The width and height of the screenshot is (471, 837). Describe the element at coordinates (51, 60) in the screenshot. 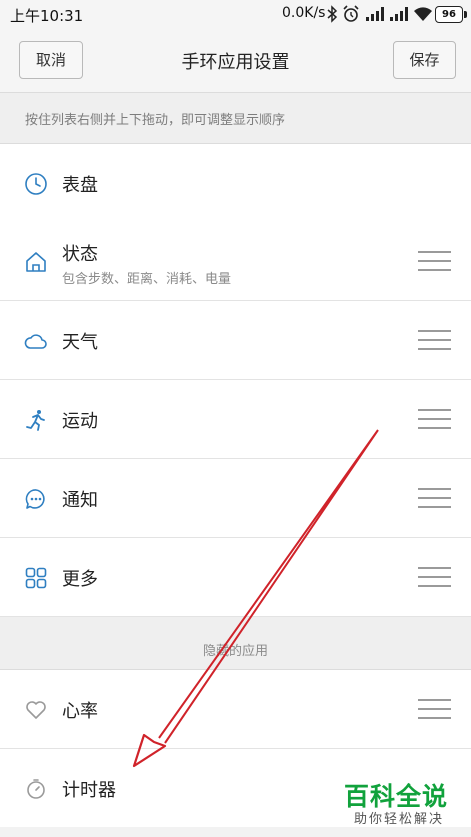

I see `cancel-button: 取消` at that location.